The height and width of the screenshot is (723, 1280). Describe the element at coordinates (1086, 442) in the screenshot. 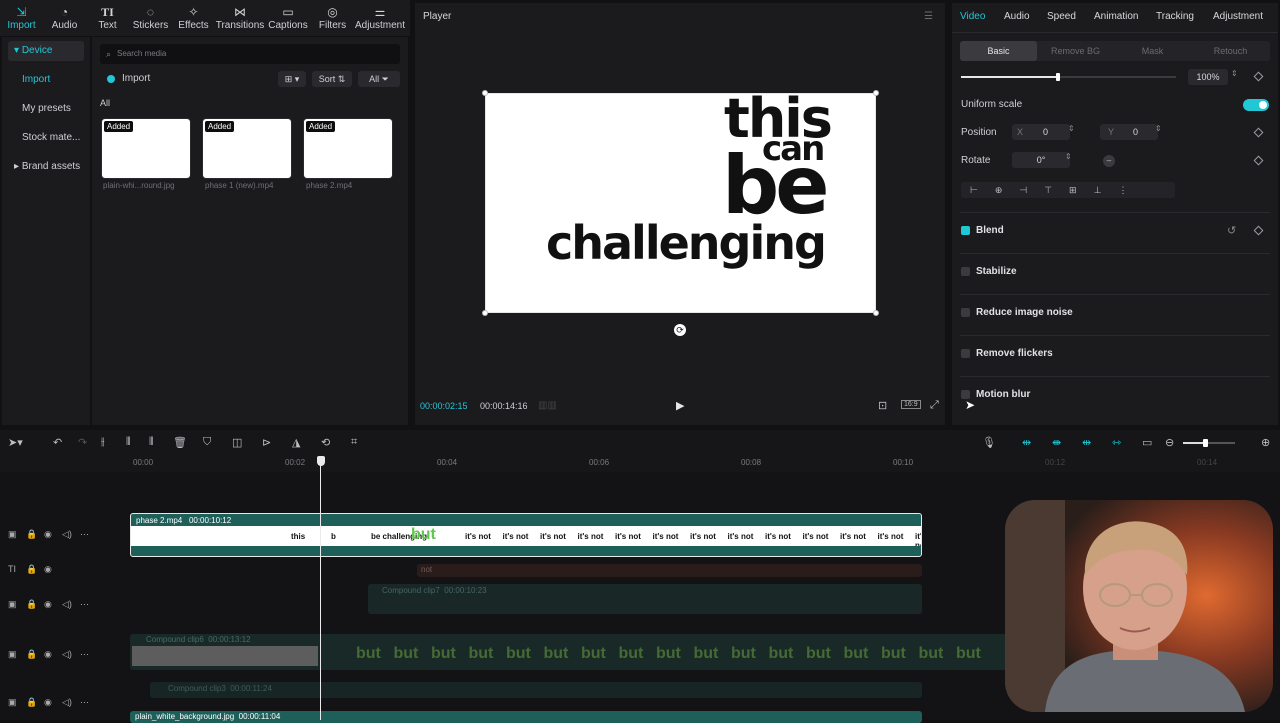

I see `preview-axis-icon: ⇹` at that location.